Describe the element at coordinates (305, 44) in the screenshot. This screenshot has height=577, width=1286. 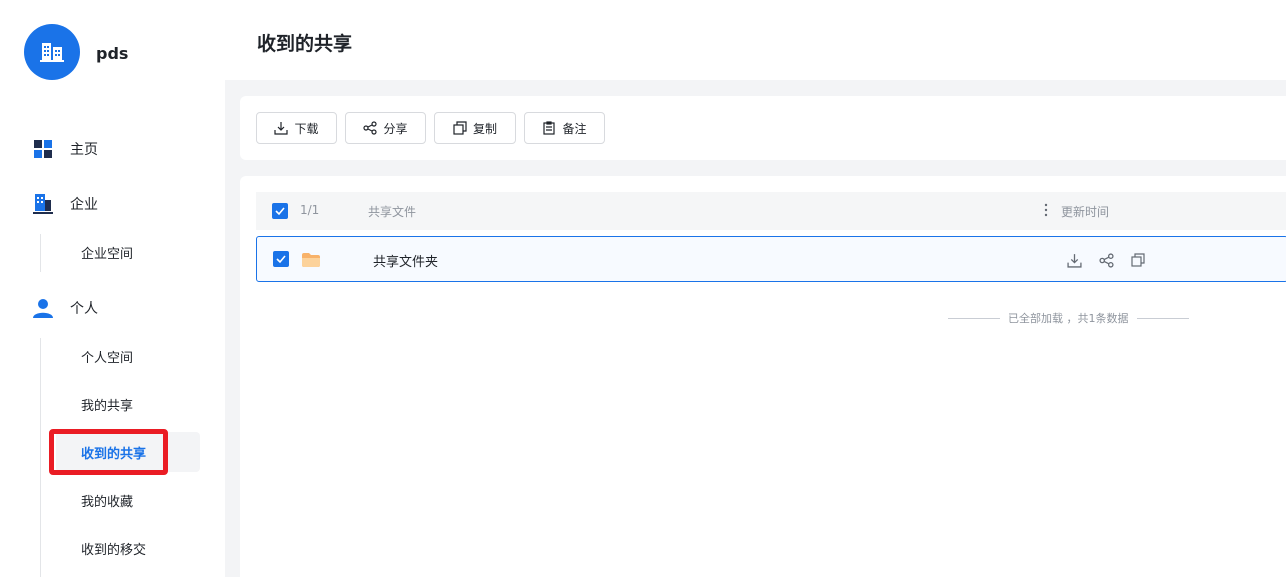
I see `page-title: 收到的共享` at that location.